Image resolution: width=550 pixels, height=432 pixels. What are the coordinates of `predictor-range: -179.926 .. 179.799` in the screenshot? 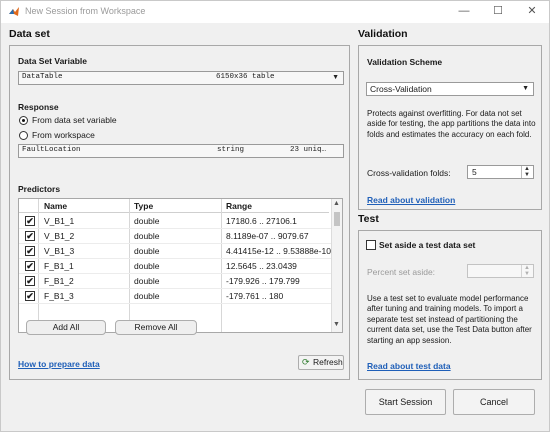 It's located at (263, 281).